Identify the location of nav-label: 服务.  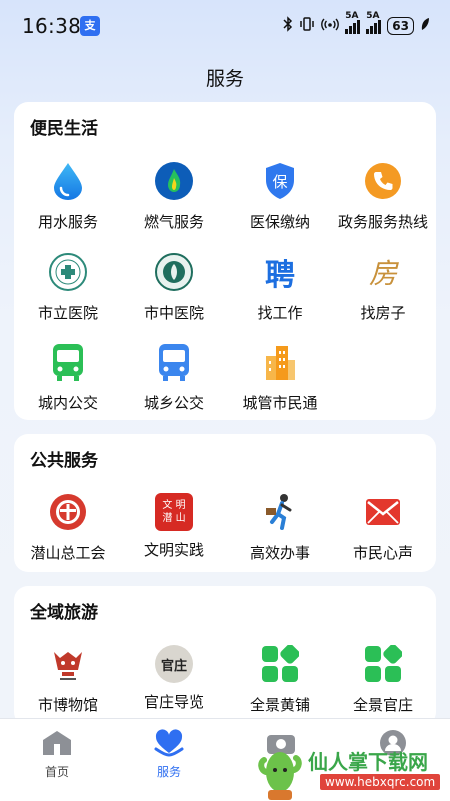
(168, 772).